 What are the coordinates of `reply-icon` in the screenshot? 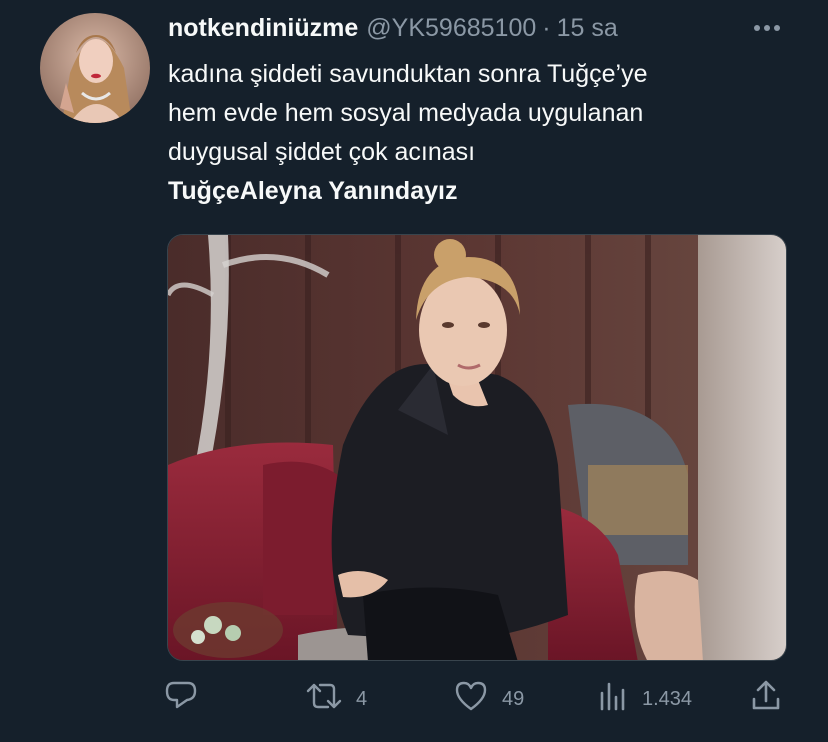 It's located at (181, 699).